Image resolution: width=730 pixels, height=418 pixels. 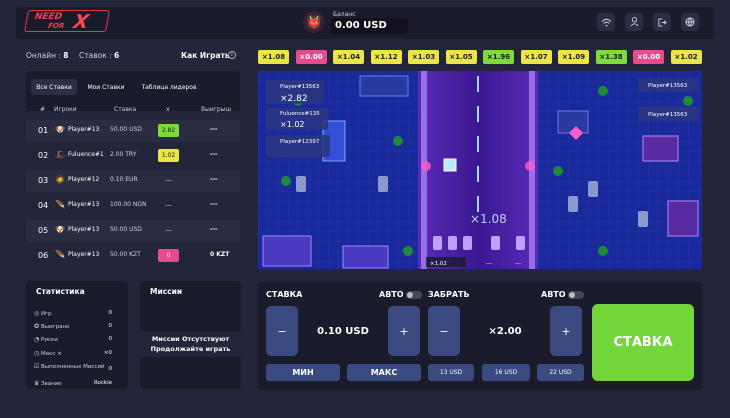 What do you see at coordinates (232, 55) in the screenshot?
I see `info-icon: i` at bounding box center [232, 55].